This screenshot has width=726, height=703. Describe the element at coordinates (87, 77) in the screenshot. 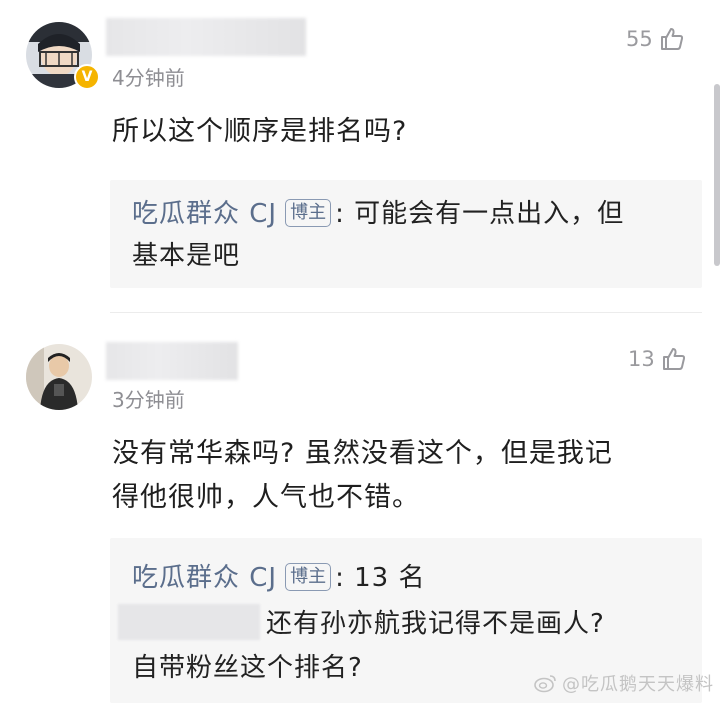

I see `verified-badge-icon: V` at that location.